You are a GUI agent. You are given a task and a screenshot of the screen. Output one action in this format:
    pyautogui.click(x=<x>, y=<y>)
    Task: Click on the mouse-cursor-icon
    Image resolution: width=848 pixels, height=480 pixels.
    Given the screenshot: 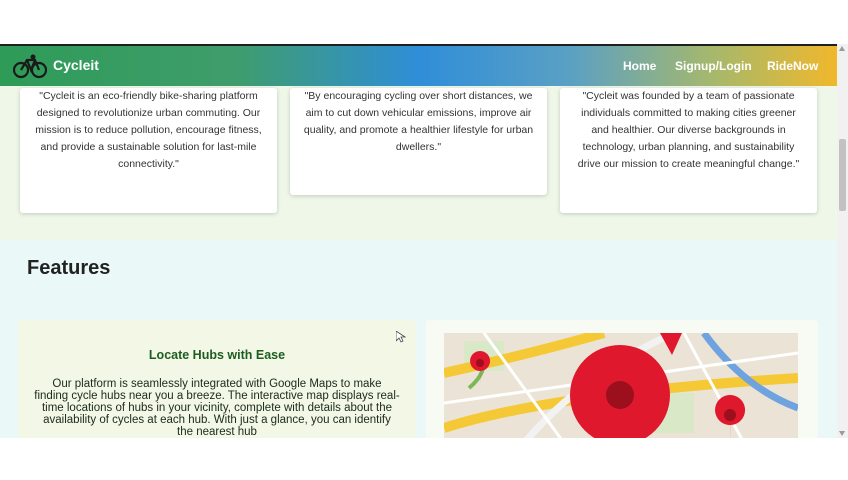 What is the action you would take?
    pyautogui.click(x=401, y=337)
    